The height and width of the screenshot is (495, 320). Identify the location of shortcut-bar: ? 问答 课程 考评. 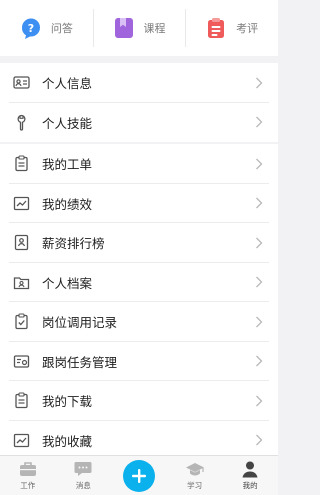
(139, 28).